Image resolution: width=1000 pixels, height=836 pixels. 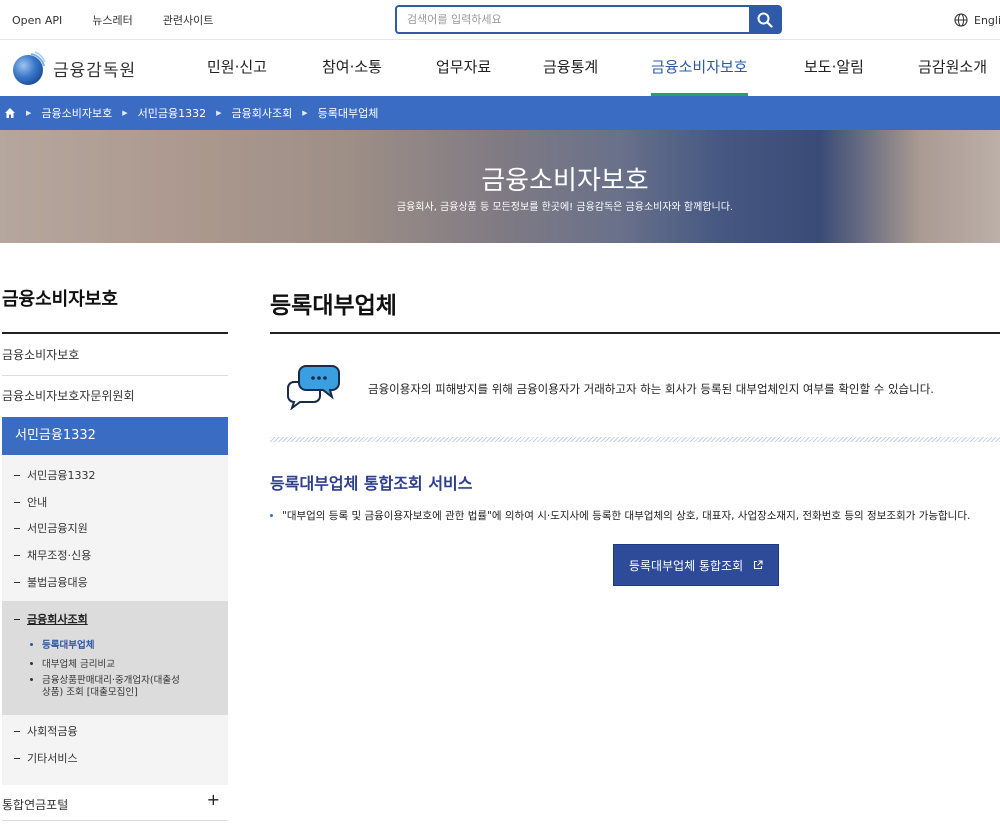 What do you see at coordinates (172, 113) in the screenshot?
I see `breadcrumb-label: 서민금융1332` at bounding box center [172, 113].